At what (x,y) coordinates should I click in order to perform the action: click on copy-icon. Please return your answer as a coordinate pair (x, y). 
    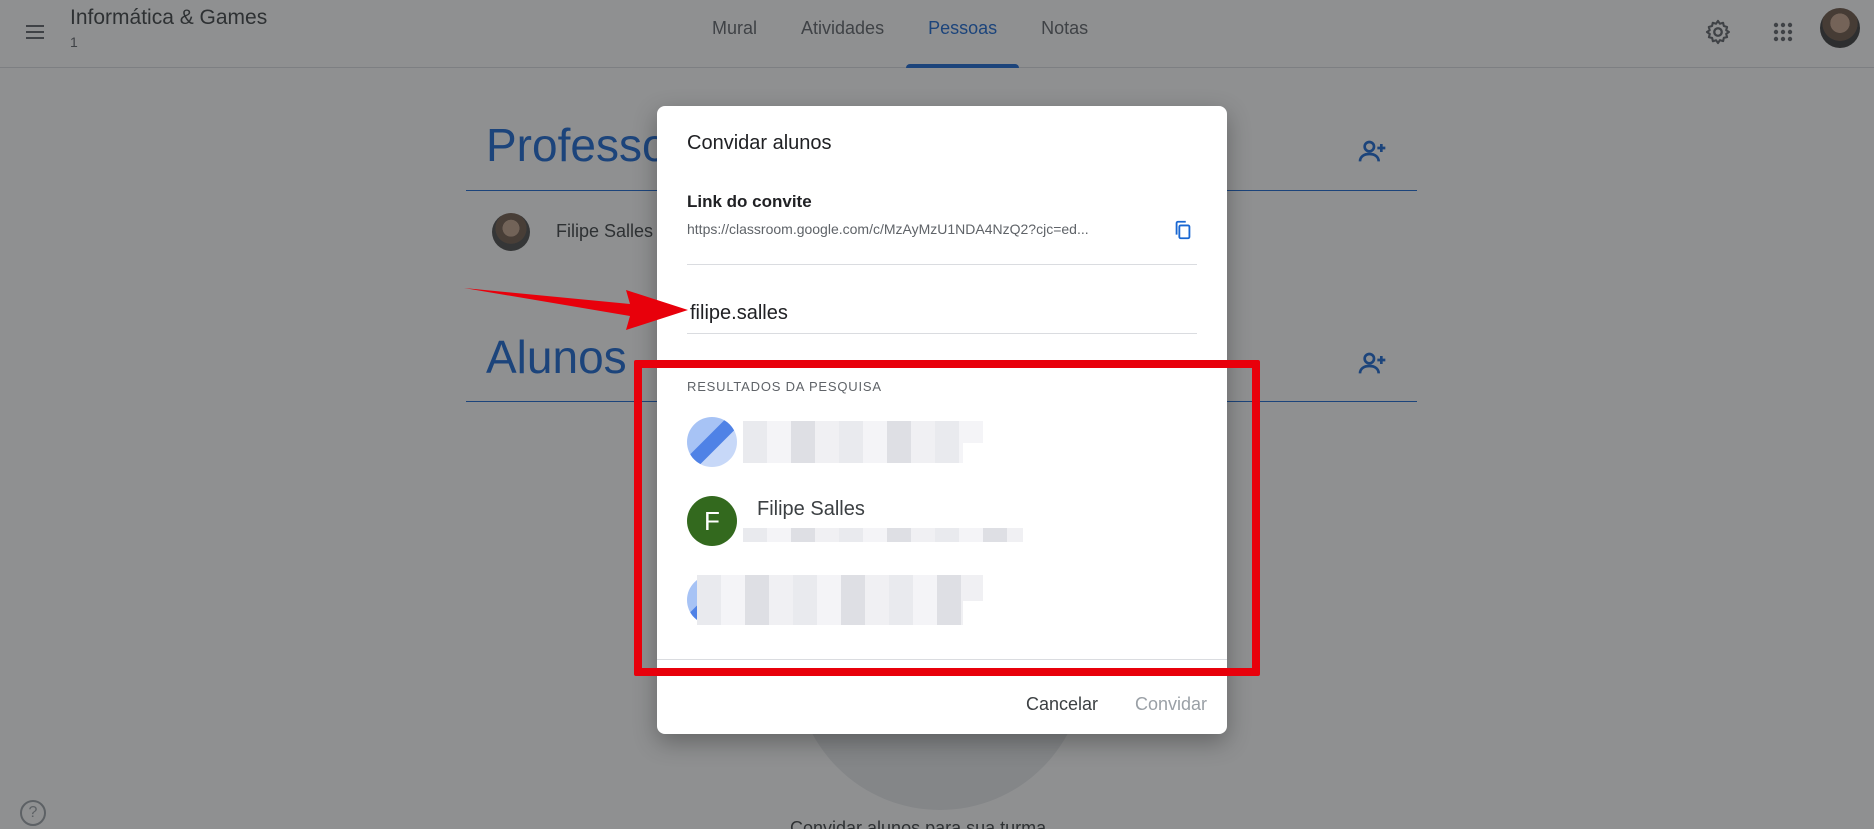
    Looking at the image, I should click on (1183, 230).